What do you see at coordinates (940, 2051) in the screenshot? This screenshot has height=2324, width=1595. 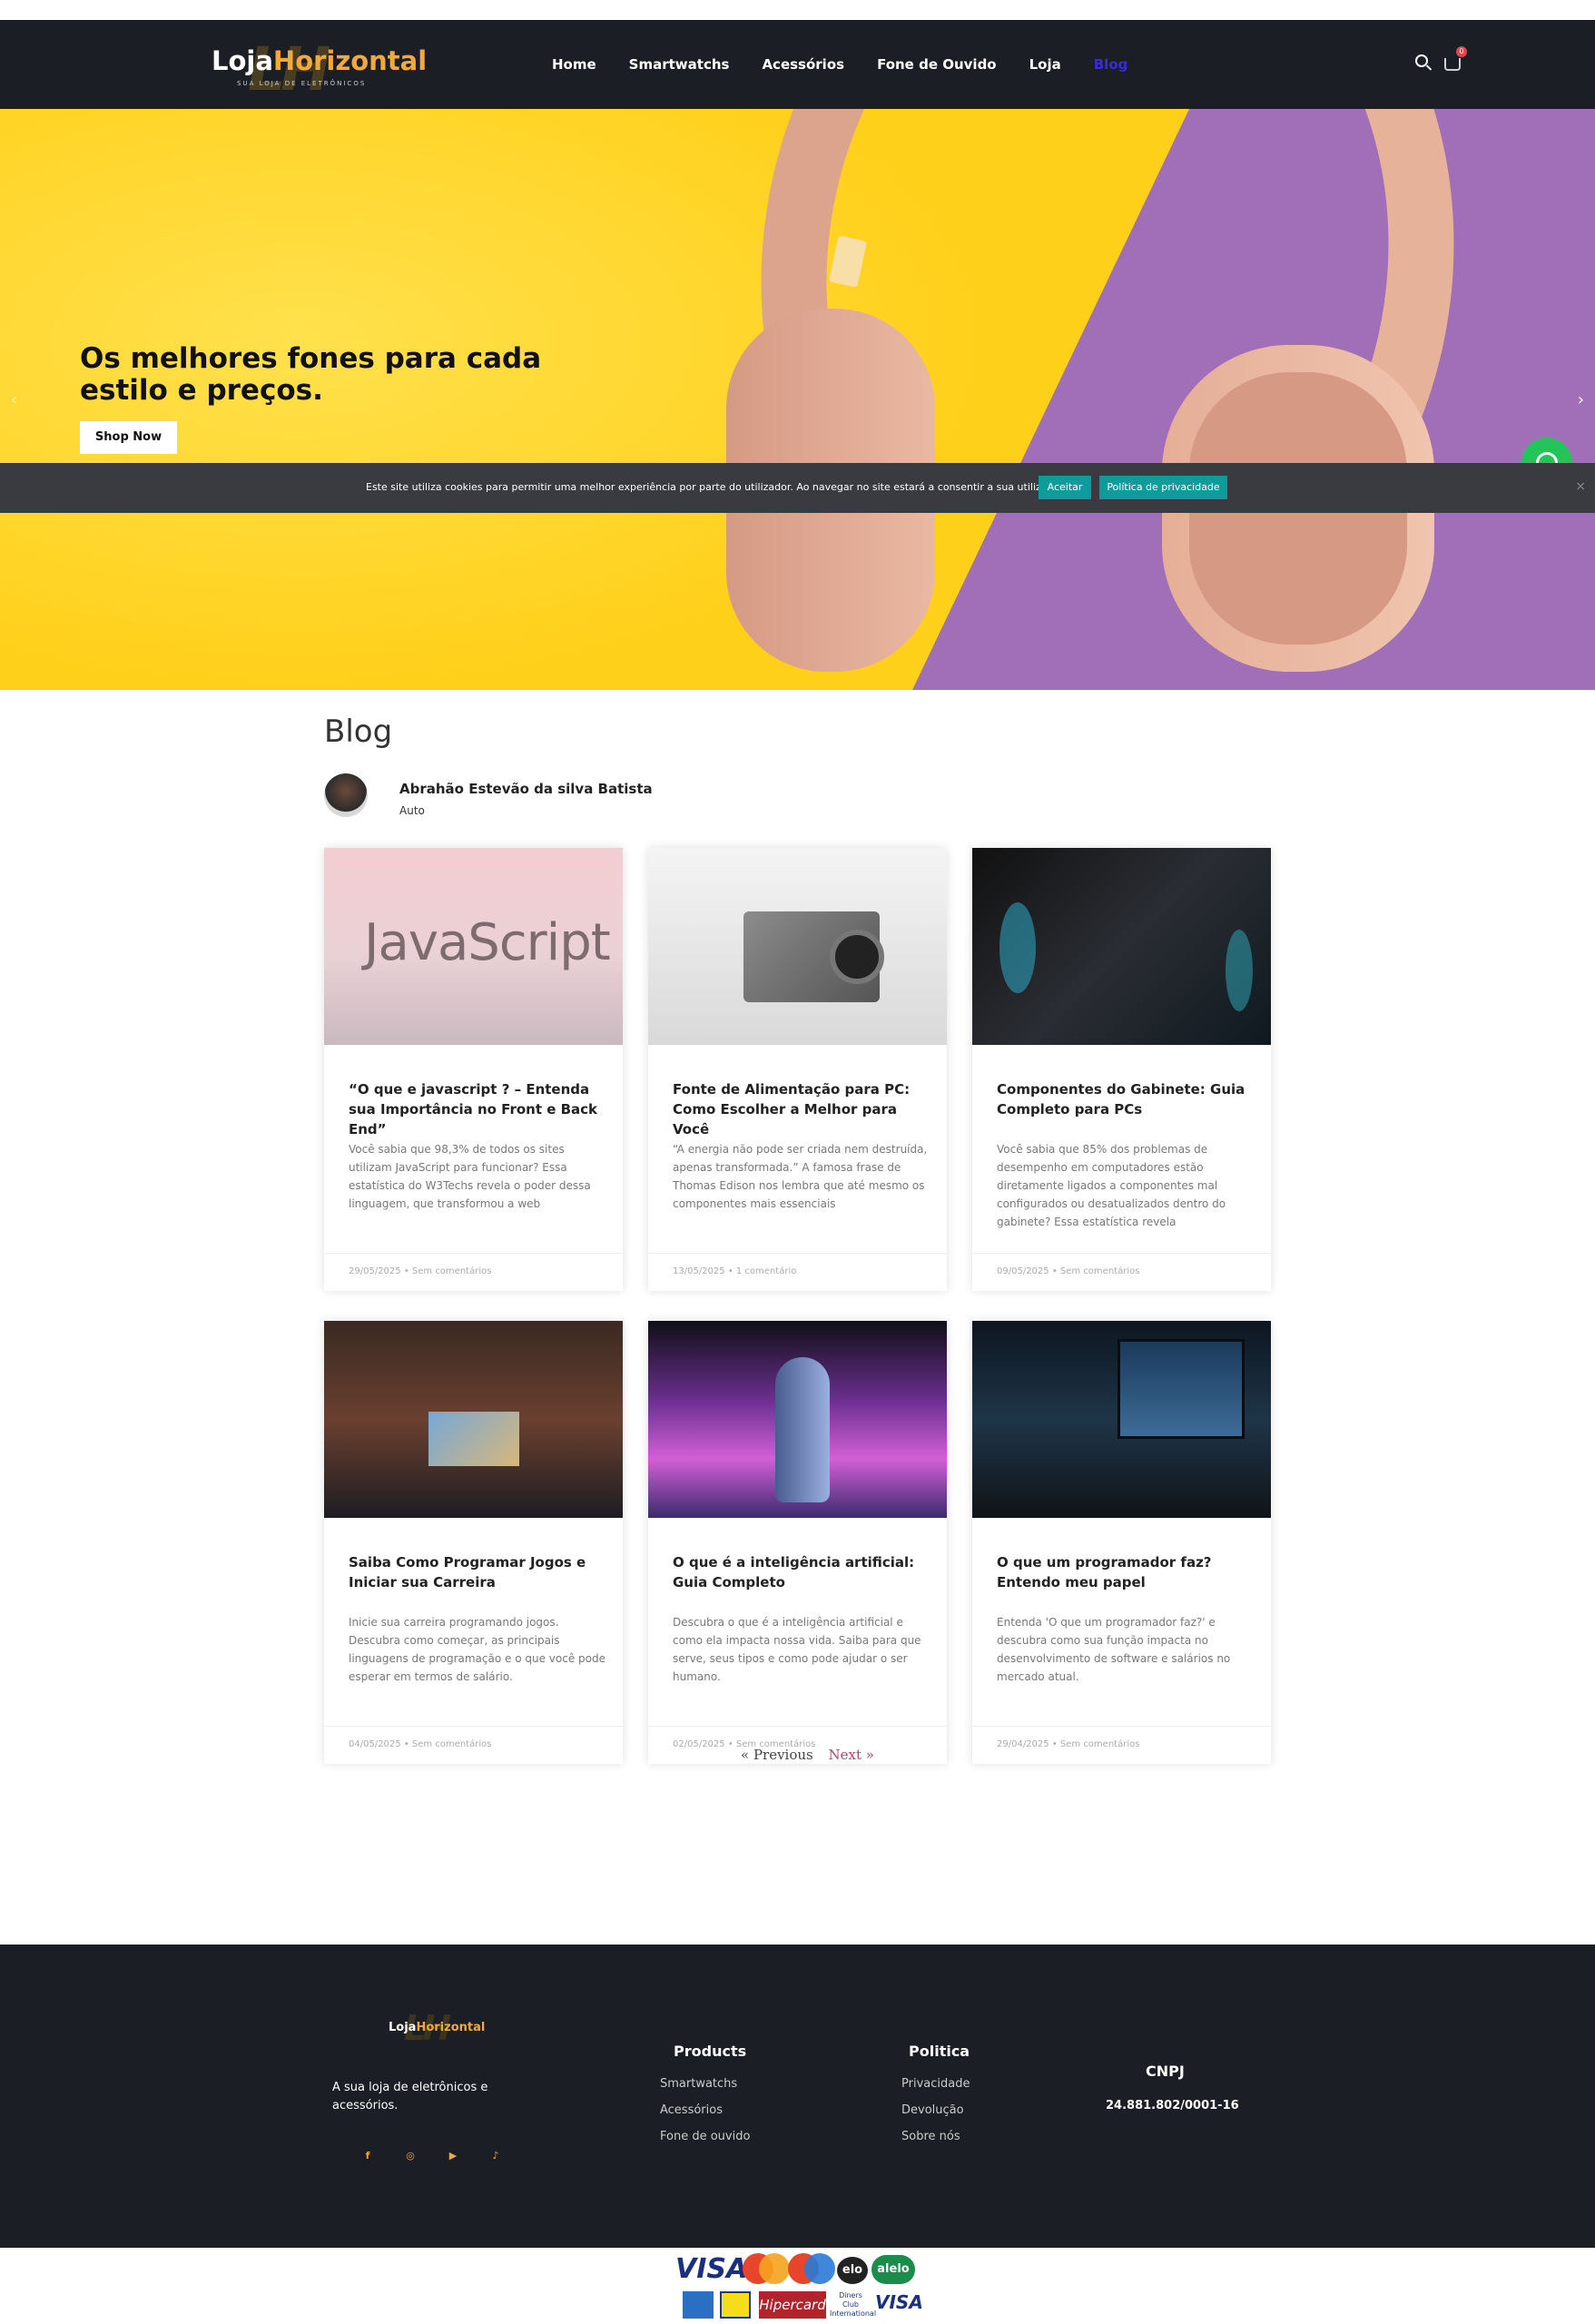 I see `footer-policy-title: Politica` at bounding box center [940, 2051].